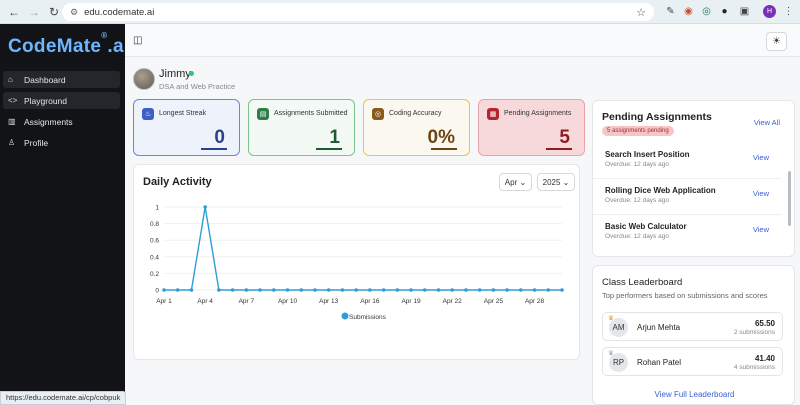  What do you see at coordinates (311, 113) in the screenshot?
I see `stat-label: Assignments Submitted` at bounding box center [311, 113].